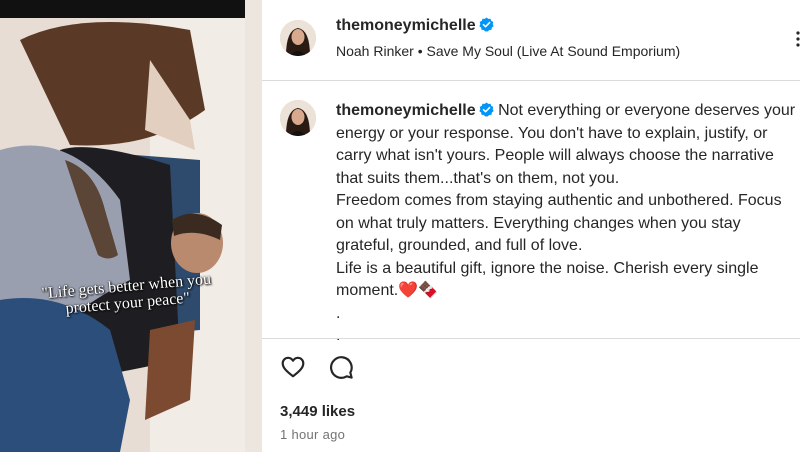 The height and width of the screenshot is (452, 800). I want to click on comment-button, so click(341, 369).